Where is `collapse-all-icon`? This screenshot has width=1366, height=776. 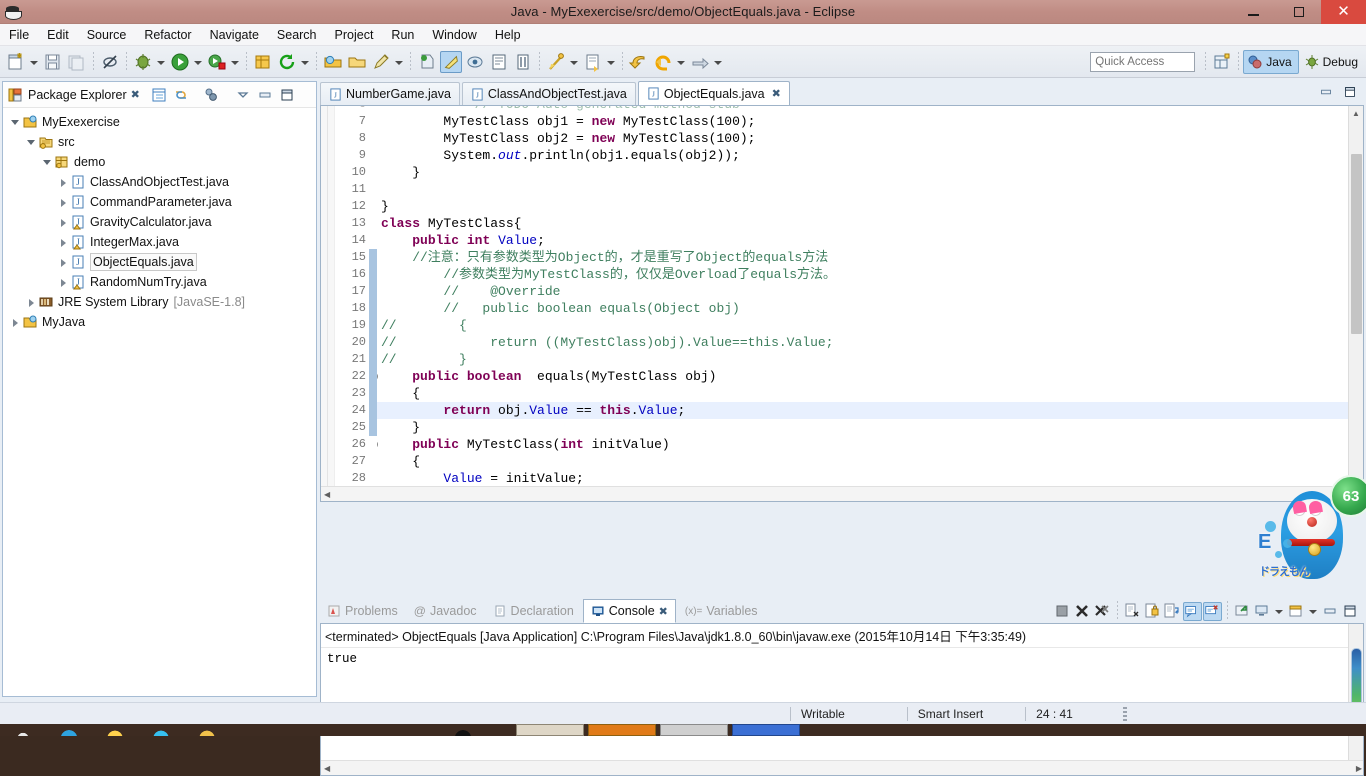
collapse-all-icon is located at coordinates (159, 95).